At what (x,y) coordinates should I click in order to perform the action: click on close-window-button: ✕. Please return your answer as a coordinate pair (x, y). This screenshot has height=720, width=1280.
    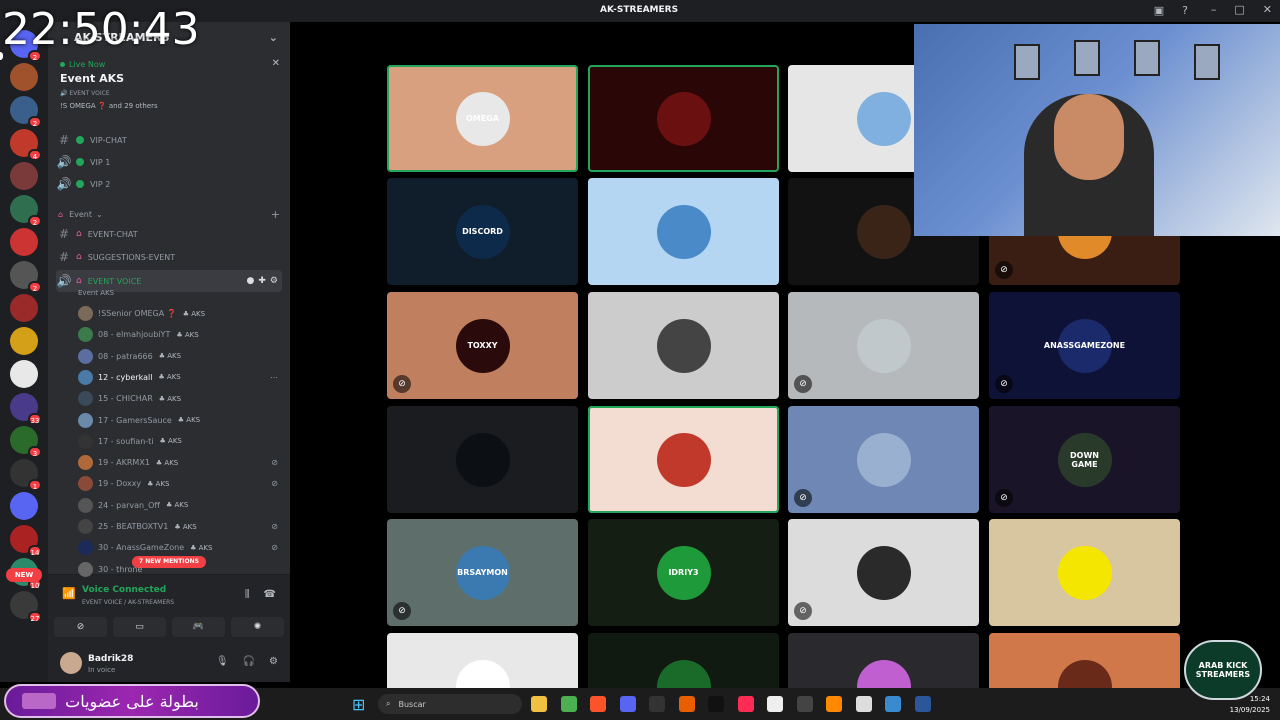
    Looking at the image, I should click on (1267, 9).